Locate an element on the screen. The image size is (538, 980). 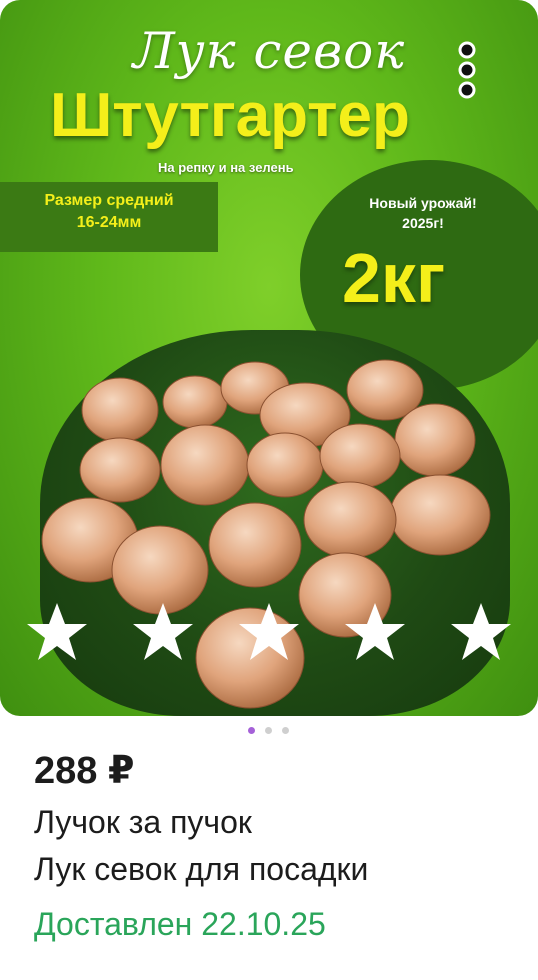
rating-stars is located at coordinates (269, 635).